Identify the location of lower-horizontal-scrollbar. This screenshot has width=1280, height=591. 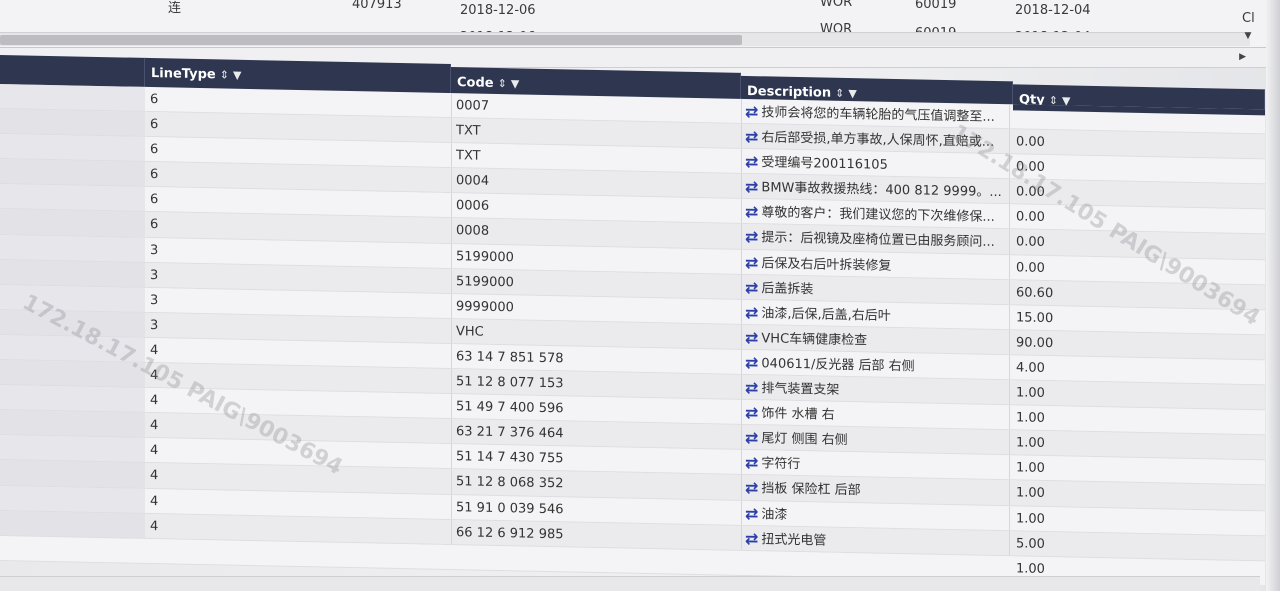
(630, 583).